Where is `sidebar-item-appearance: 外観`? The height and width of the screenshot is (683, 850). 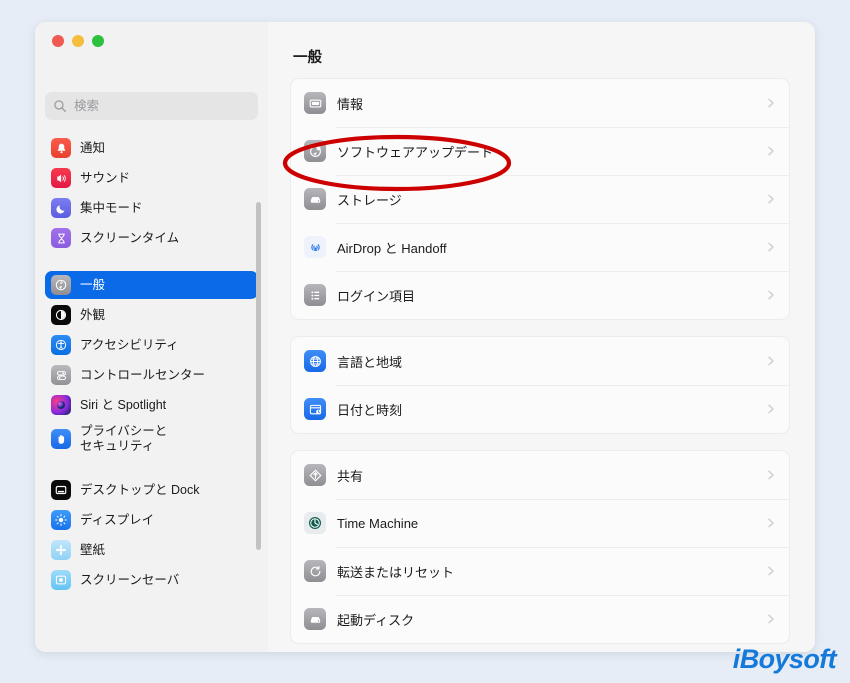 sidebar-item-appearance: 外観 is located at coordinates (151, 315).